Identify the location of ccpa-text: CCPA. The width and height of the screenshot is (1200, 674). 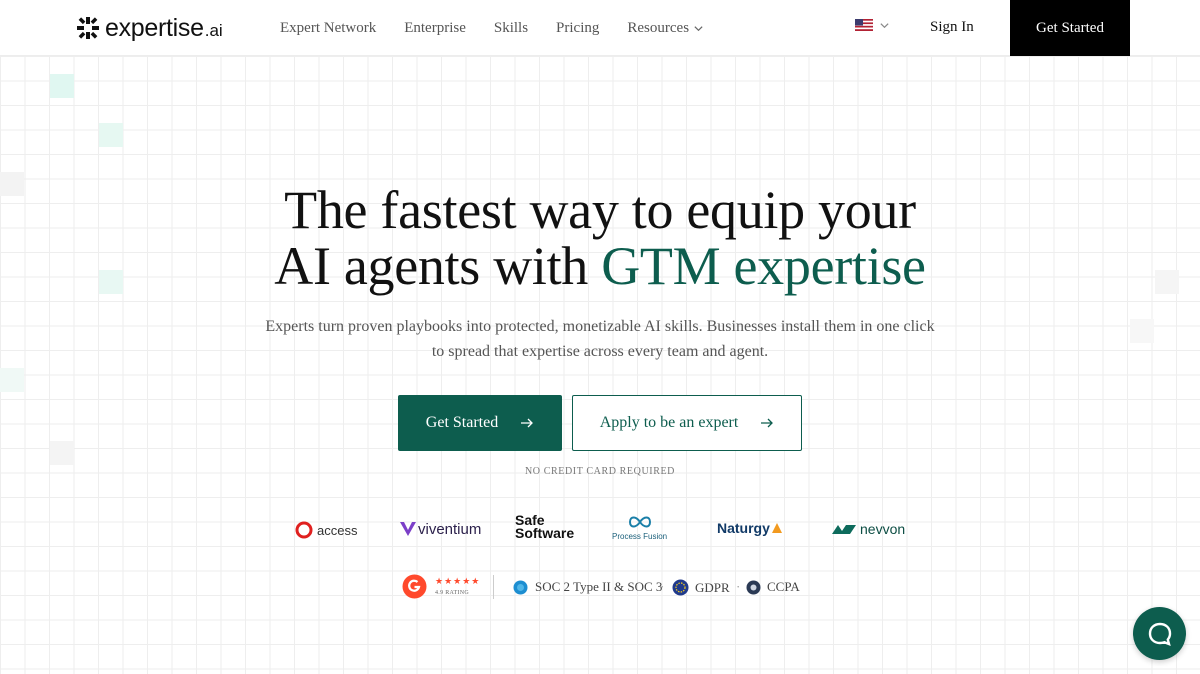
(783, 586).